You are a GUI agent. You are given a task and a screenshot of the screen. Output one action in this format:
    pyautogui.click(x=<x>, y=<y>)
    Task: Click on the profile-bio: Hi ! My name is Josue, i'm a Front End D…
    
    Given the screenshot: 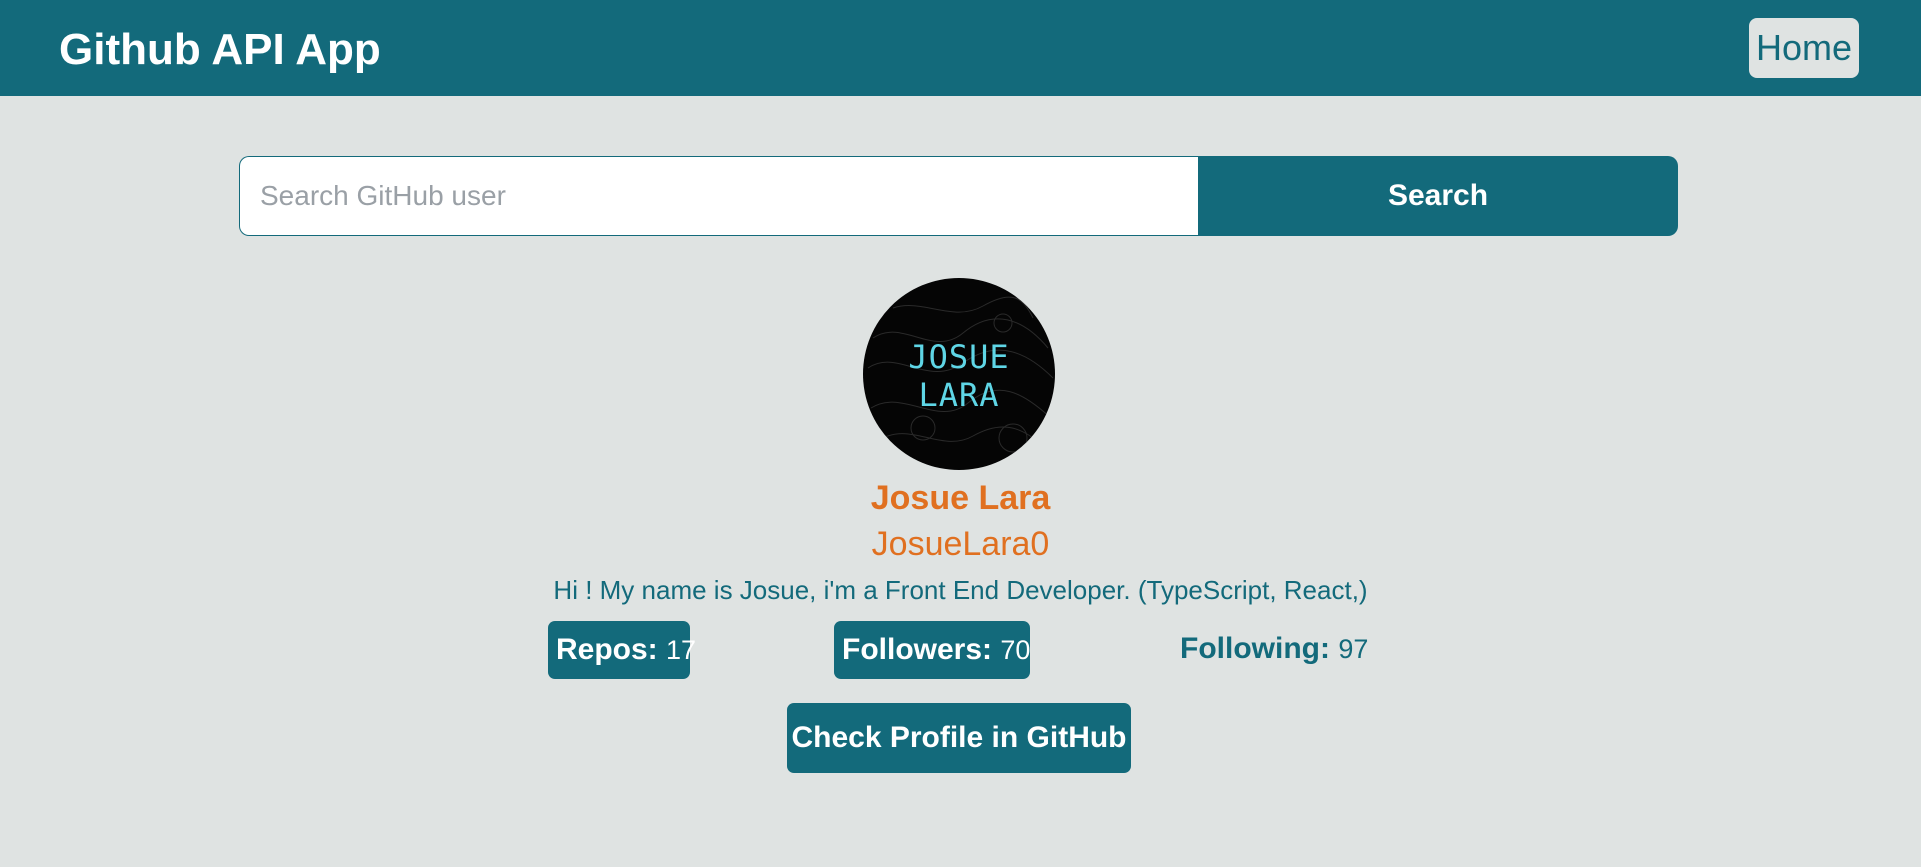 What is the action you would take?
    pyautogui.click(x=960, y=590)
    